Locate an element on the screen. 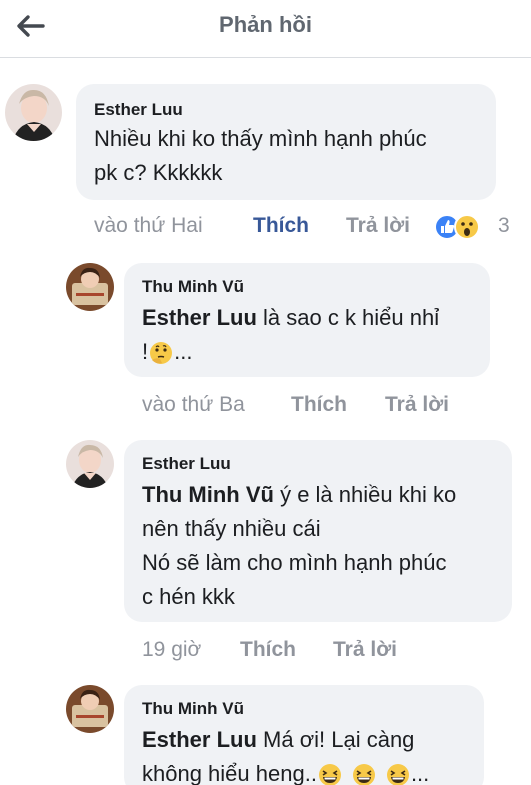 The height and width of the screenshot is (785, 531). comment-time: vào thứ Hai is located at coordinates (148, 225).